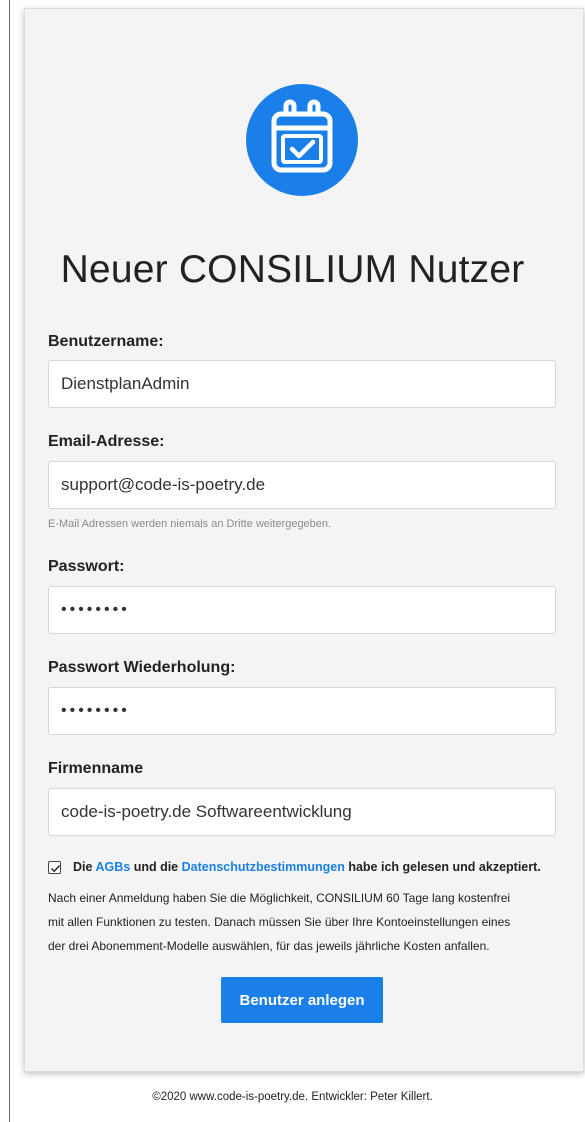 The width and height of the screenshot is (585, 1122). I want to click on terms-checkbox, so click(54, 867).